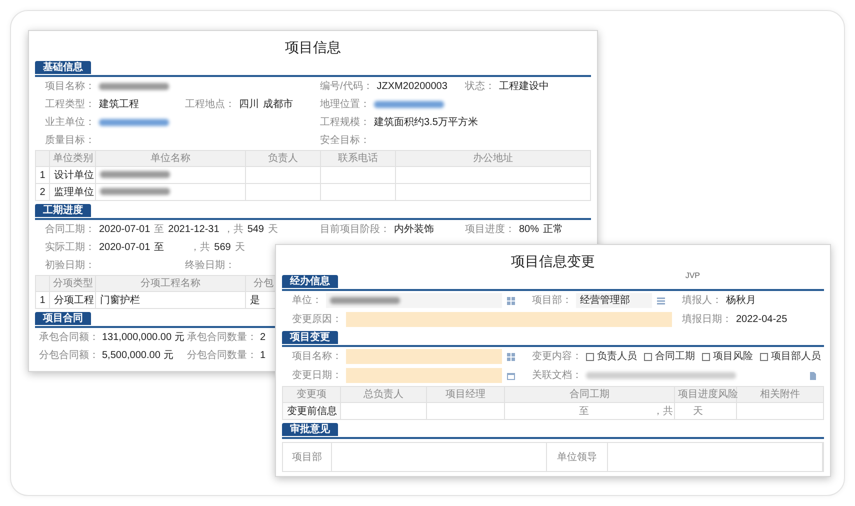 The height and width of the screenshot is (506, 855). What do you see at coordinates (346, 87) in the screenshot?
I see `field-label: 编号/代码：` at bounding box center [346, 87].